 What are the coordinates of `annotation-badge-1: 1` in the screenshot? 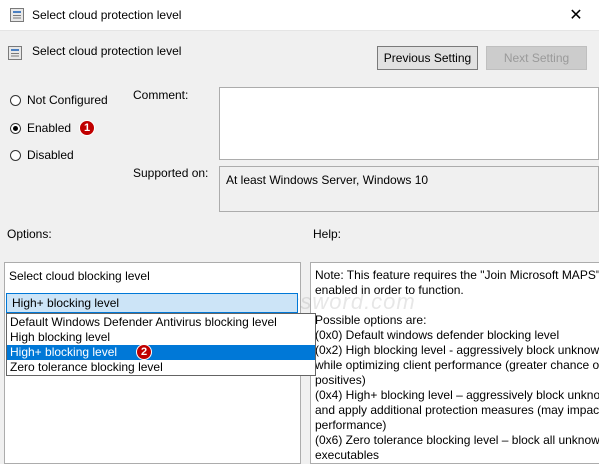 It's located at (87, 128).